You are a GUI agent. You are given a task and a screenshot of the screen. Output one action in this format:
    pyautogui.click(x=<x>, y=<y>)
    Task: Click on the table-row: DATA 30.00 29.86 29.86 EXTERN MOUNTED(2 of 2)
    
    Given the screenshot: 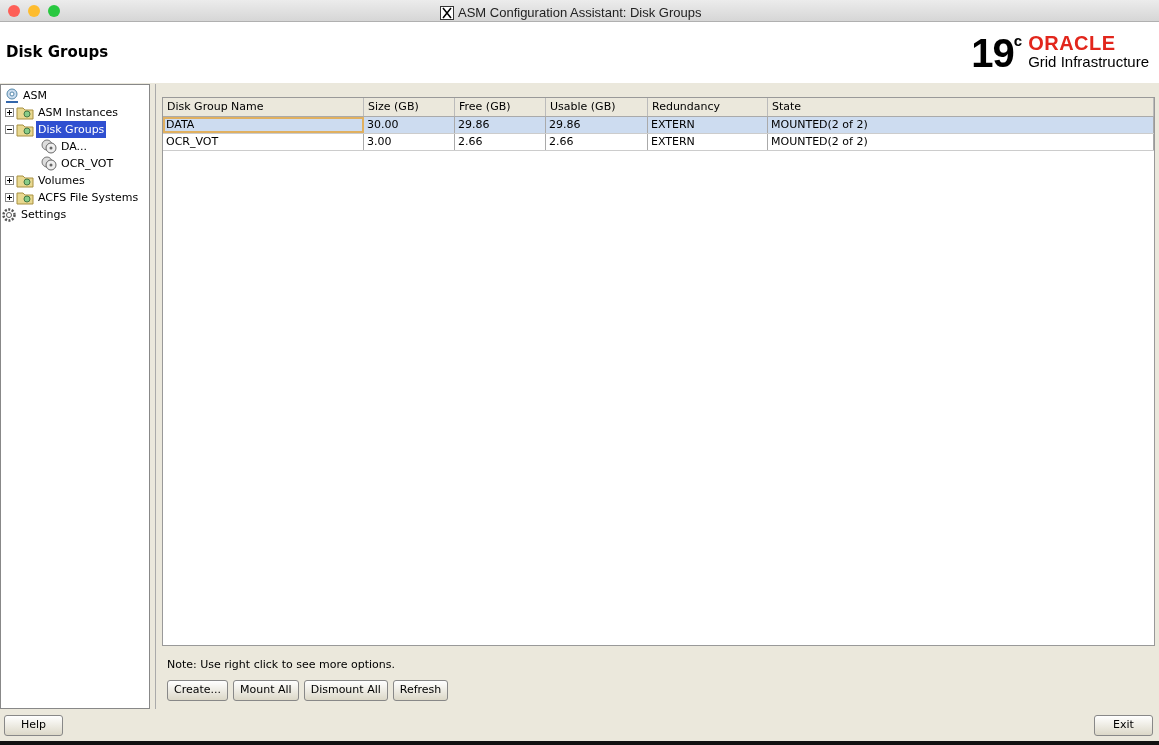 What is the action you would take?
    pyautogui.click(x=658, y=125)
    